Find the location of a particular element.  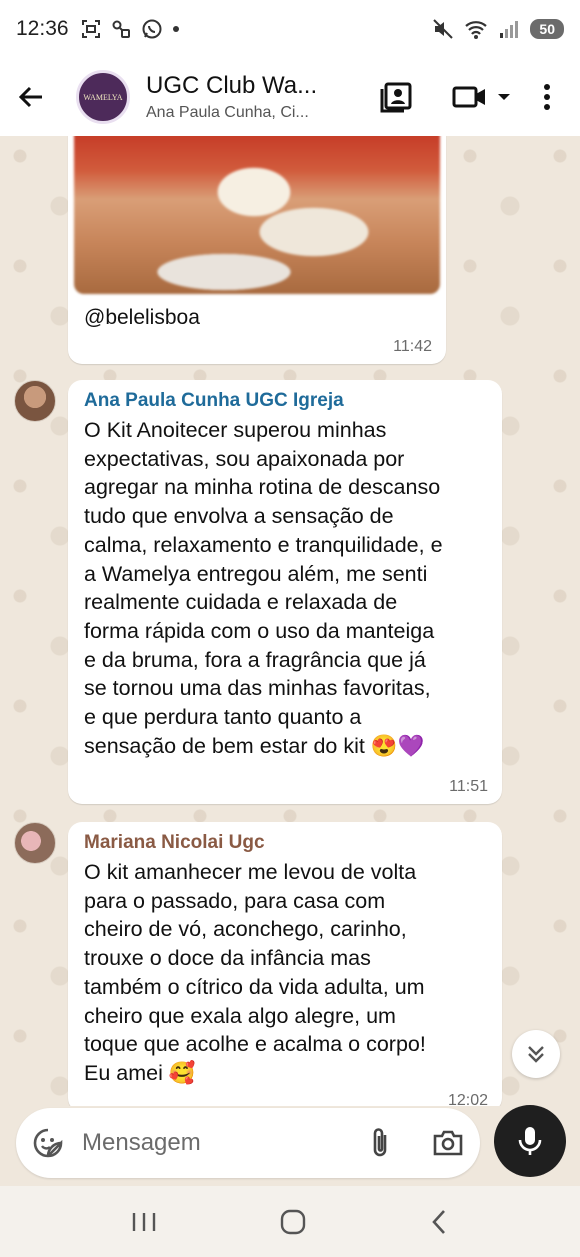

message-caption: @belelisboa is located at coordinates (142, 317).